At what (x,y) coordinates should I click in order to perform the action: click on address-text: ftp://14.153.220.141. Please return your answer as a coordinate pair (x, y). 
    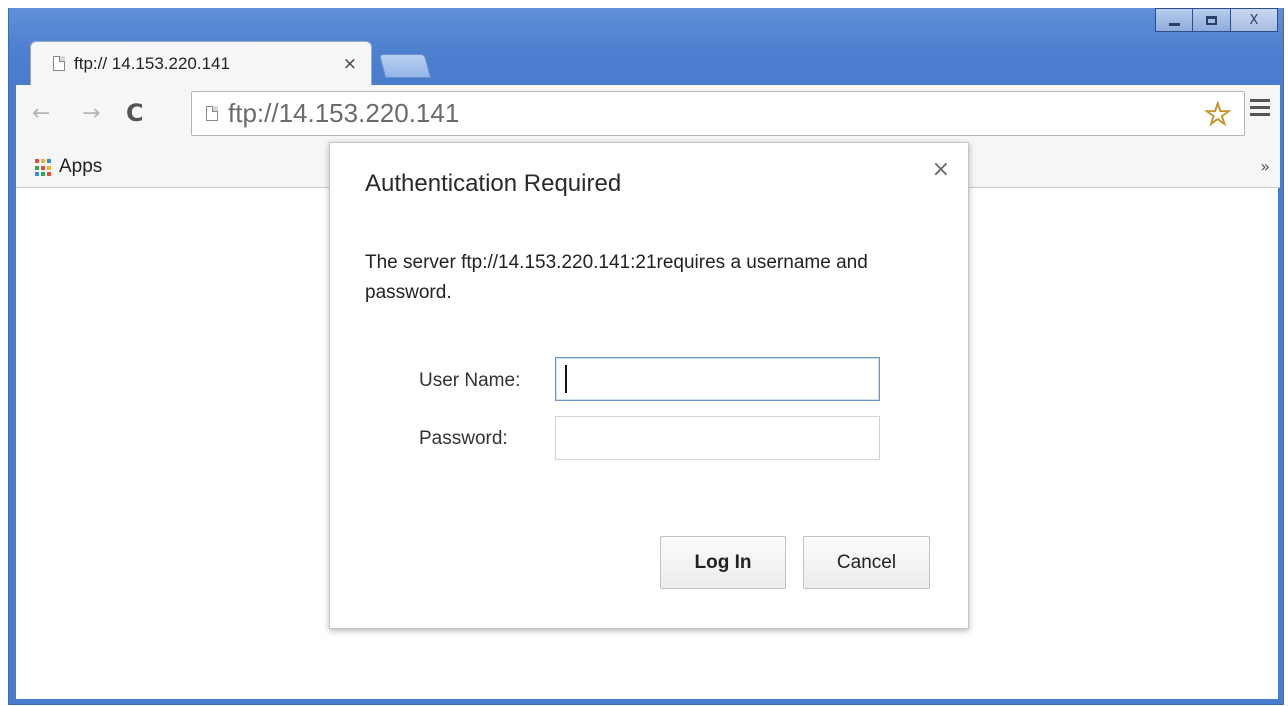
    Looking at the image, I should click on (344, 113).